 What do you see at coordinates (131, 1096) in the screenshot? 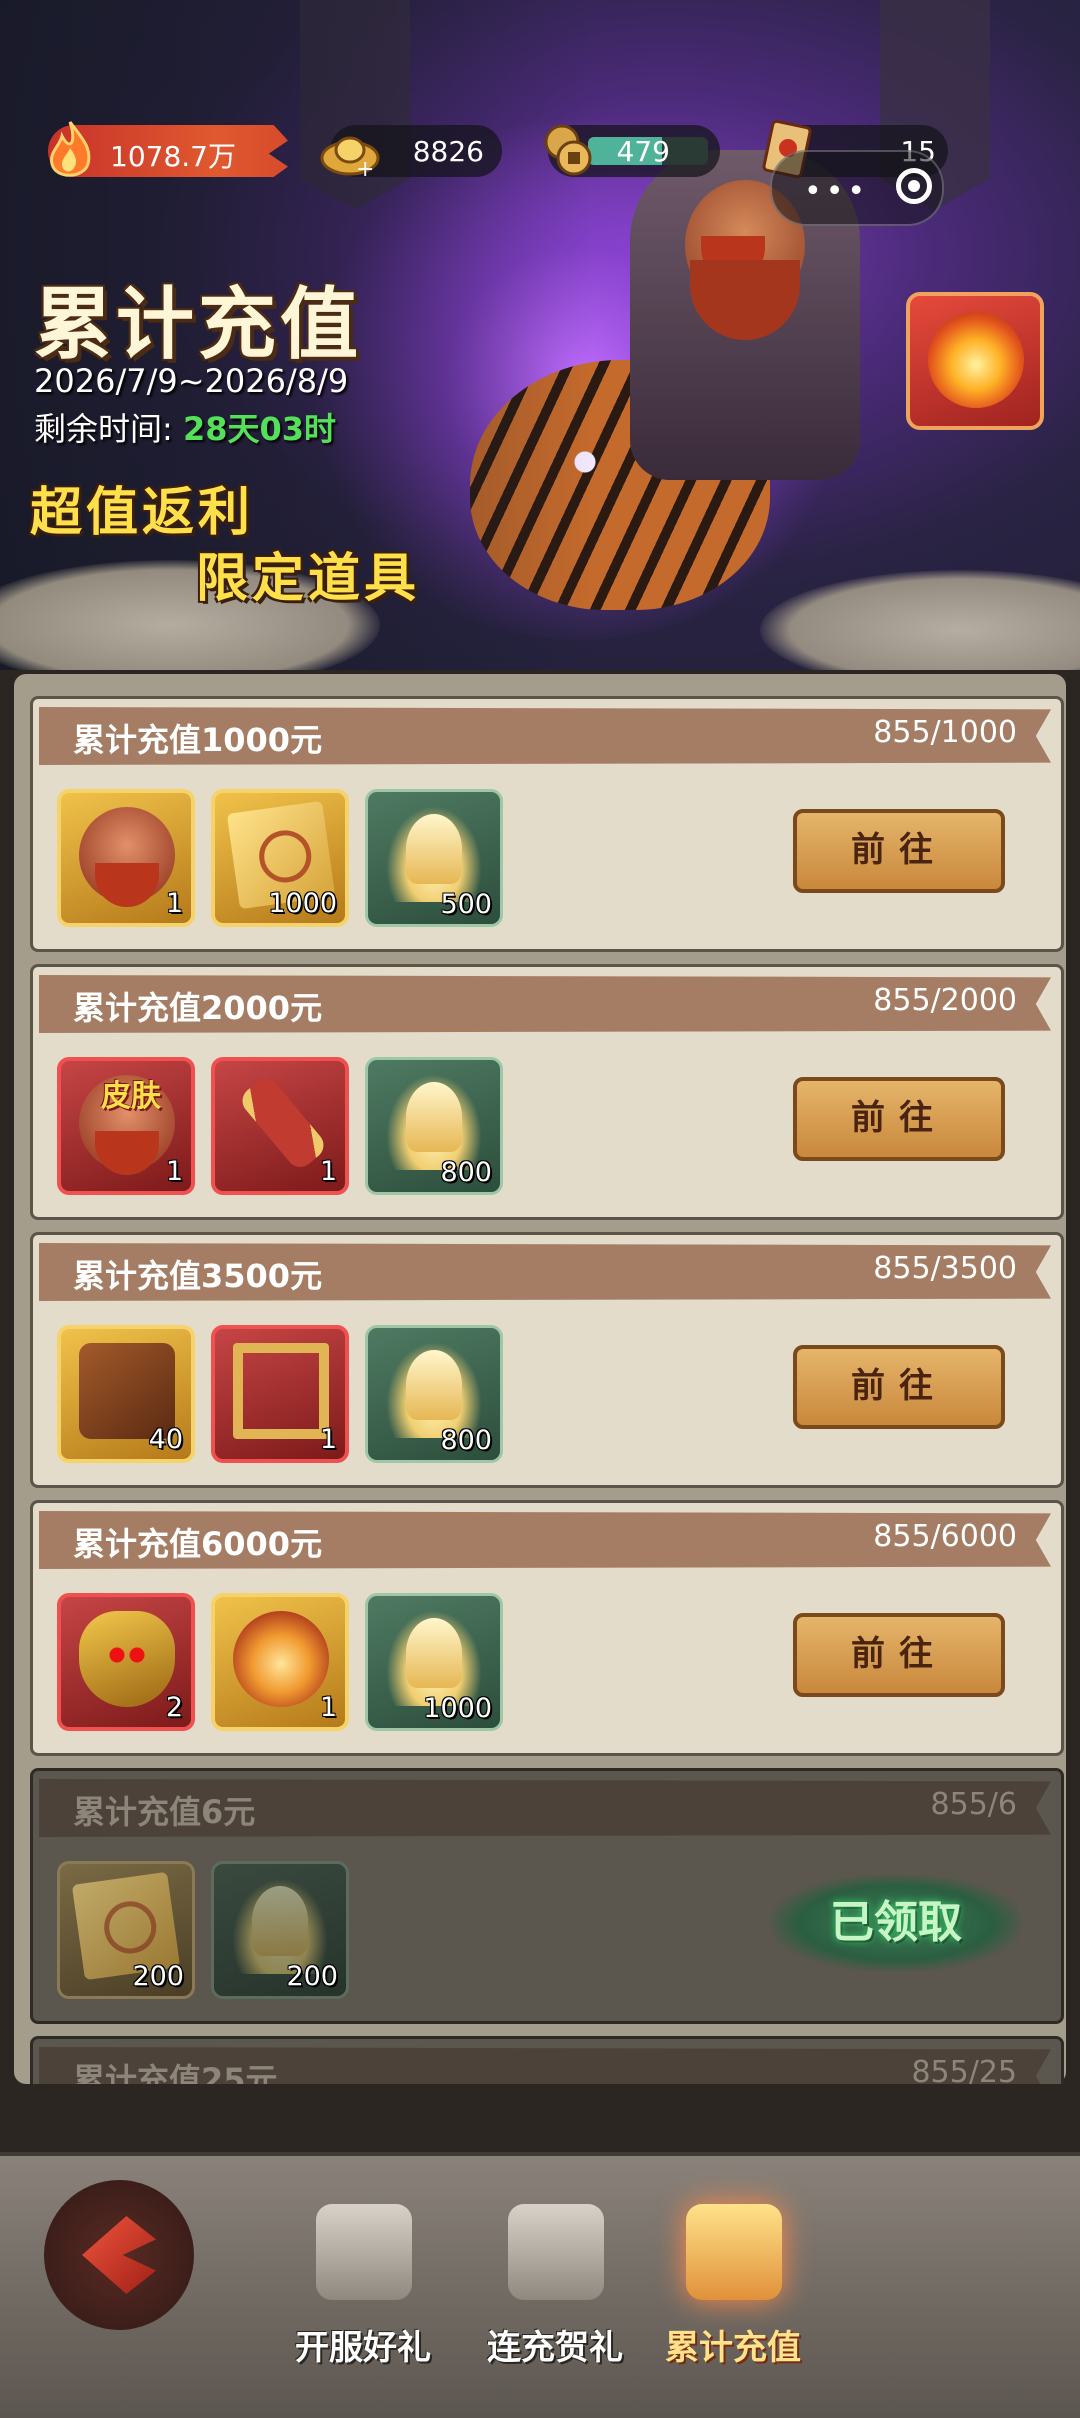
I see `skin-tag: 皮肤` at bounding box center [131, 1096].